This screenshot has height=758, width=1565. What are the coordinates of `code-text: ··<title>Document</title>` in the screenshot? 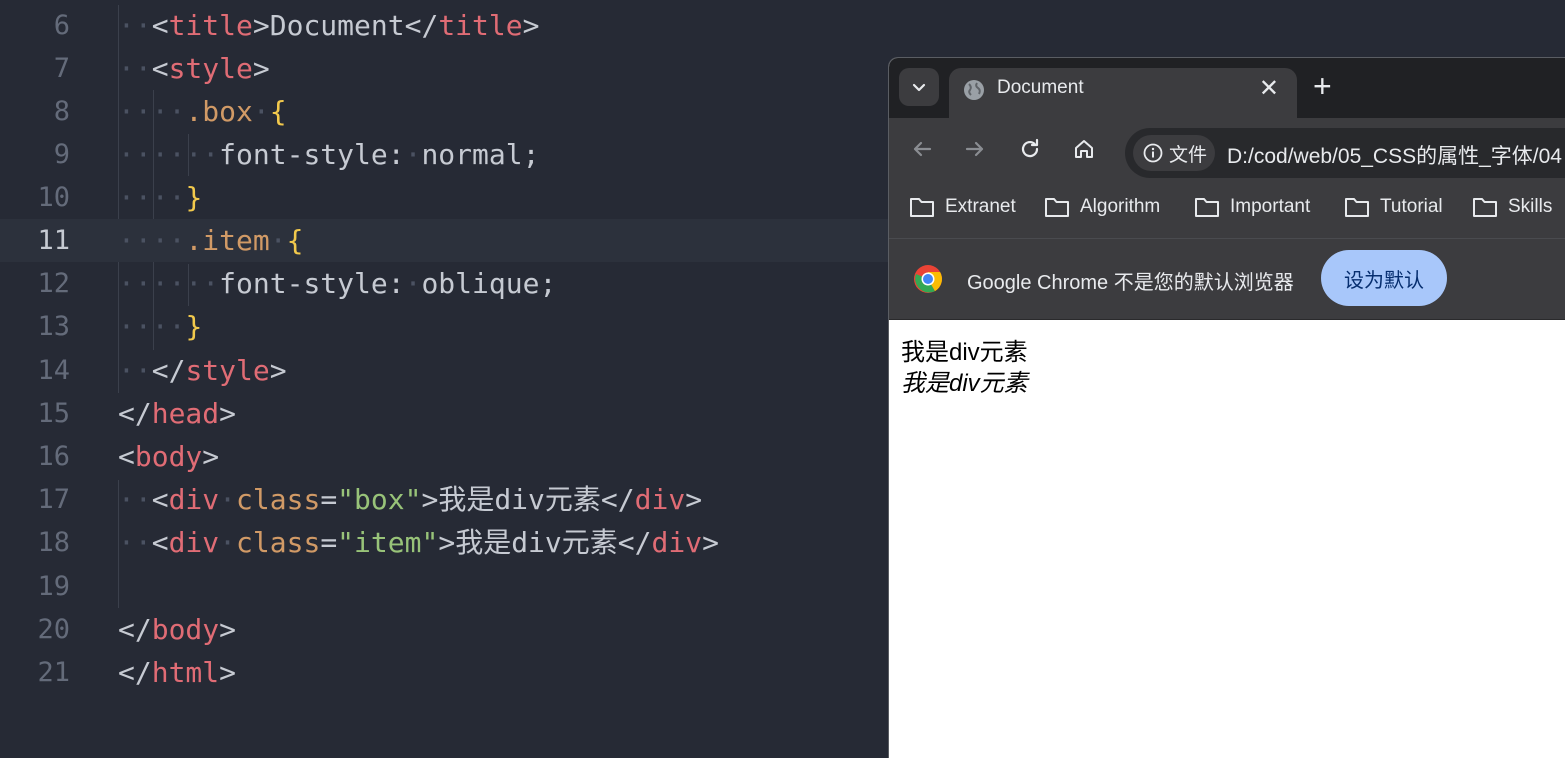 It's located at (329, 25).